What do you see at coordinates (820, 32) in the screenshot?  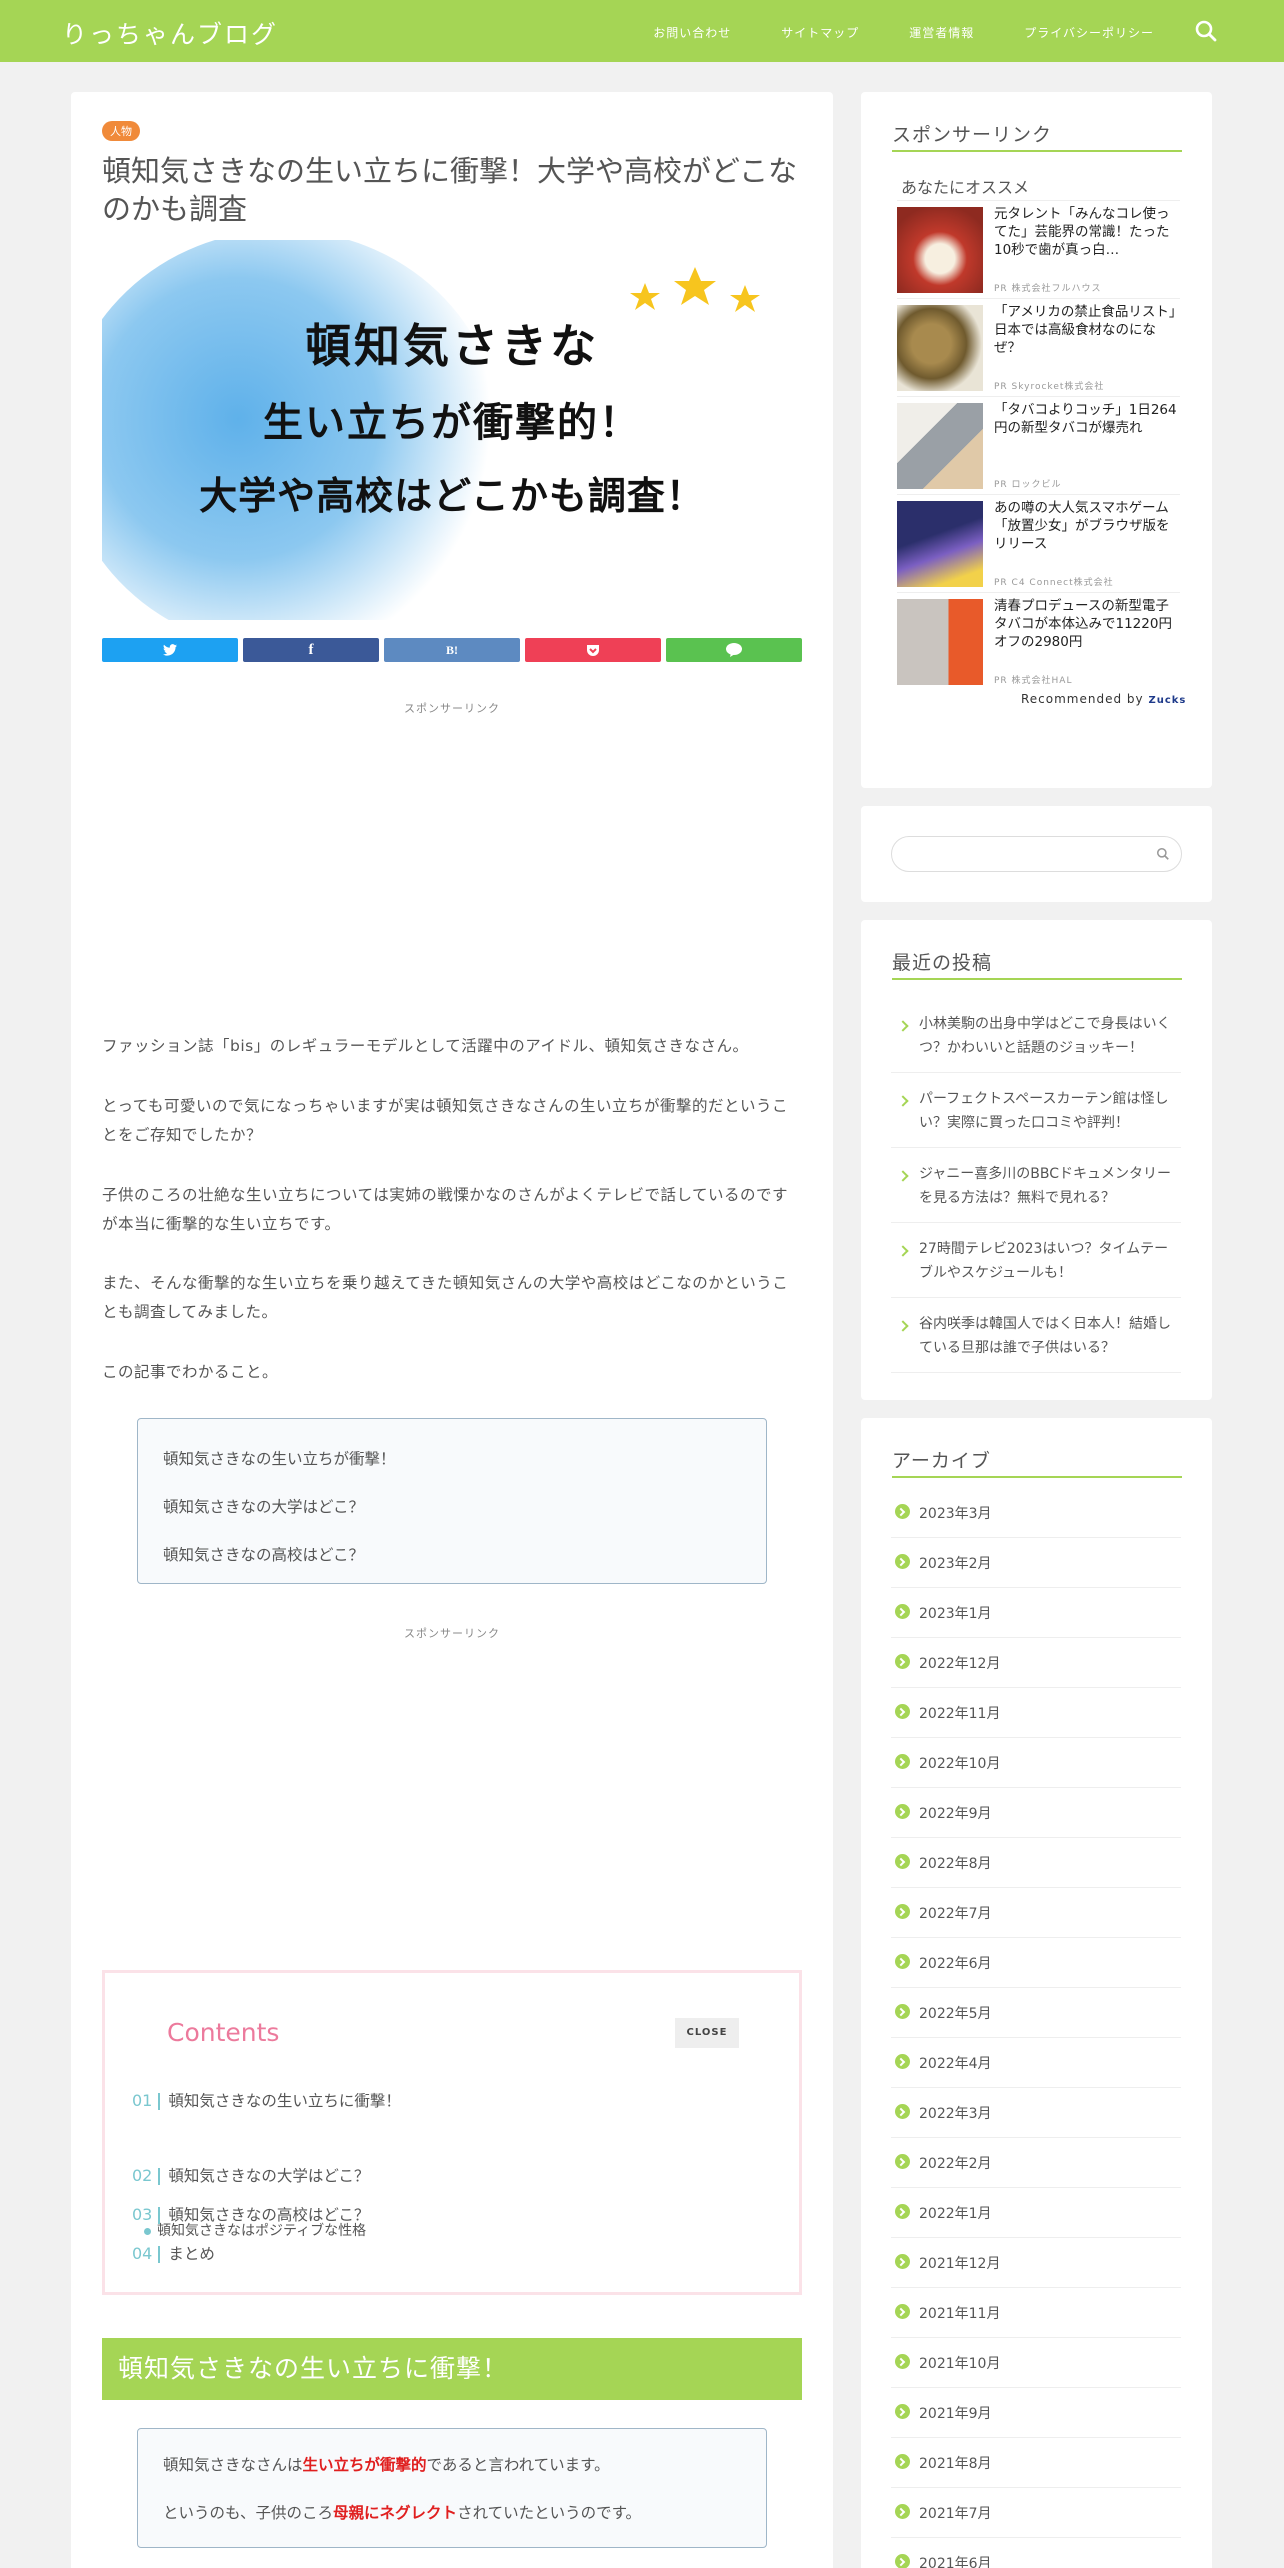 I see `nav-sitemap: サイトマップ` at bounding box center [820, 32].